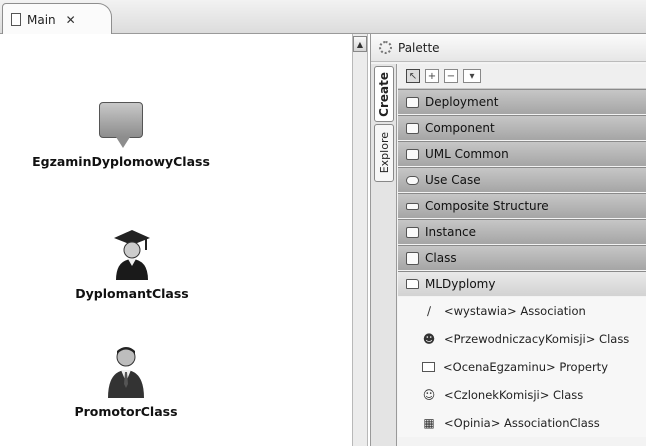 The height and width of the screenshot is (446, 646). Describe the element at coordinates (132, 255) in the screenshot. I see `graduate-icon` at that location.